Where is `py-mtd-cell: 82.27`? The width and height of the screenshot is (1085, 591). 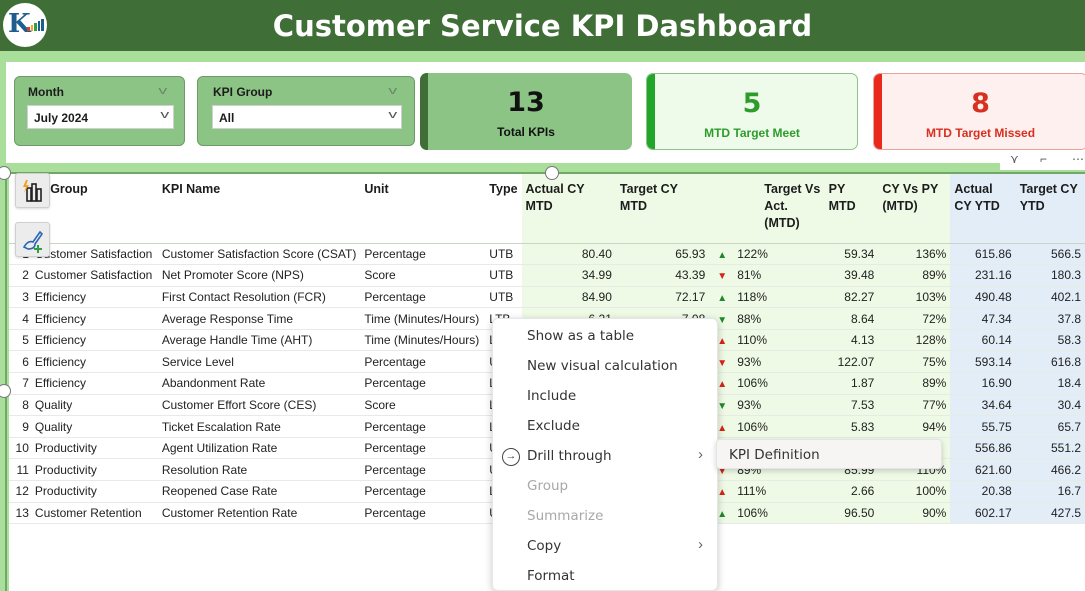 py-mtd-cell: 82.27 is located at coordinates (851, 297).